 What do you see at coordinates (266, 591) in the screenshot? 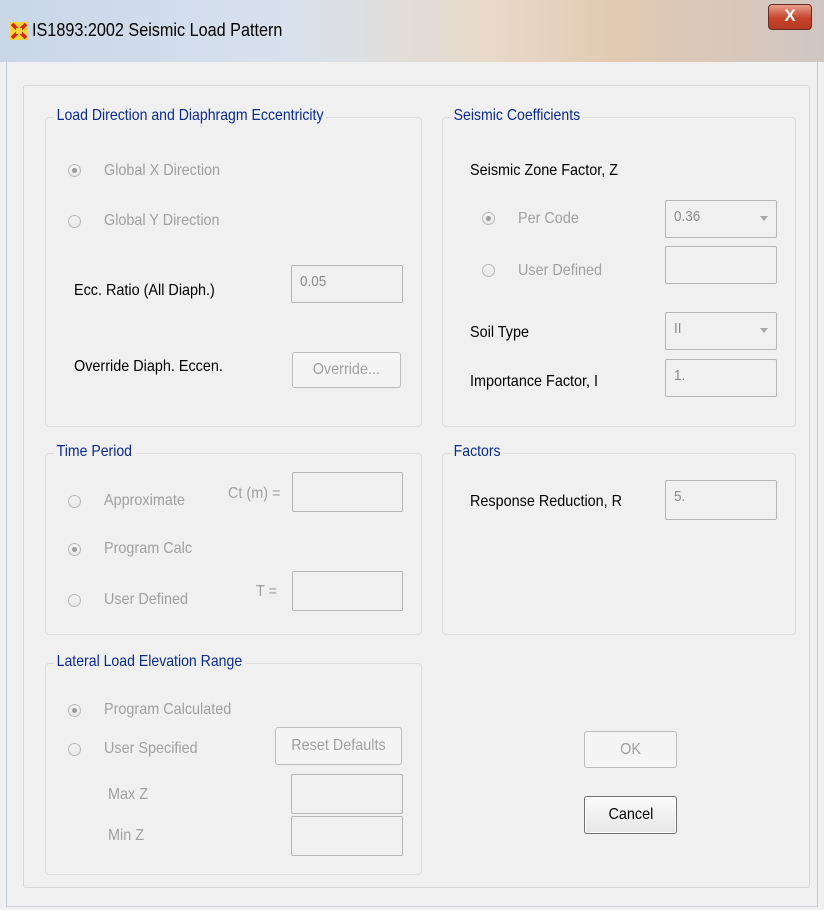
I see `t-label: T =` at bounding box center [266, 591].